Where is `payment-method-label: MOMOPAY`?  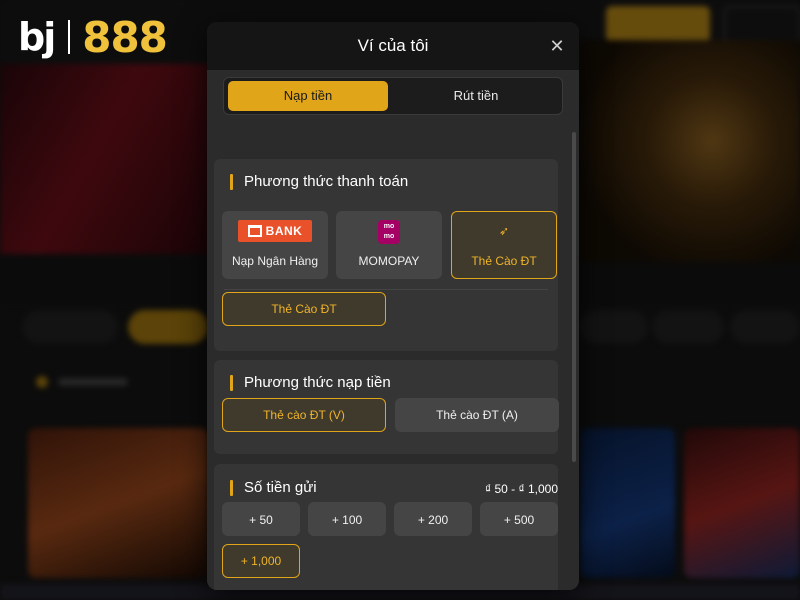 payment-method-label: MOMOPAY is located at coordinates (389, 261).